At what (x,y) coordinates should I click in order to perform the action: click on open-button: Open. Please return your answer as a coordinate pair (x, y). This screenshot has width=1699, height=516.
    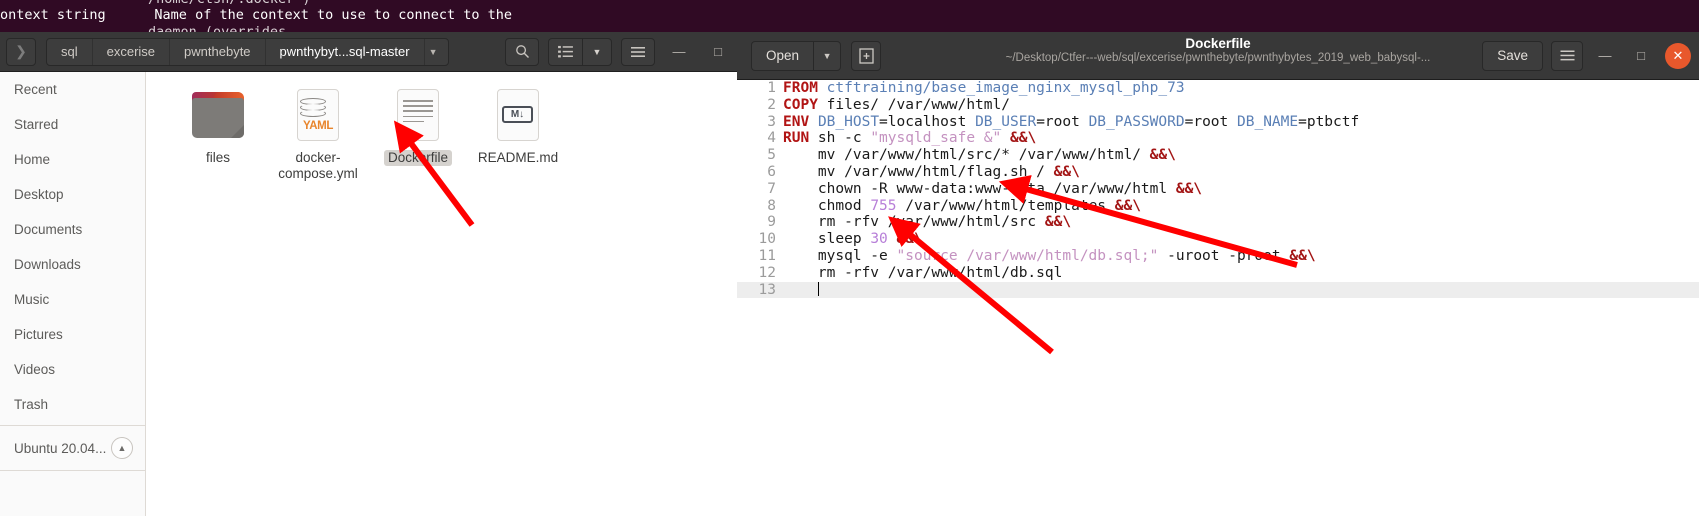
    Looking at the image, I should click on (782, 55).